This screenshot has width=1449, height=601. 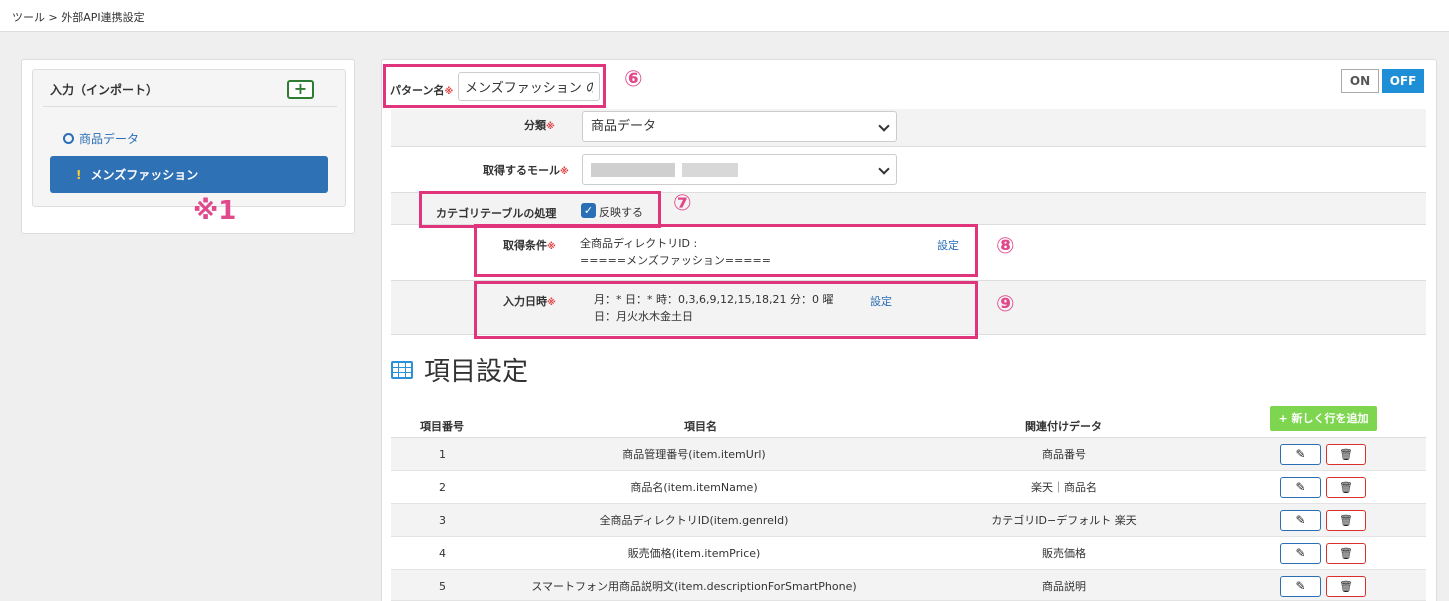 I want to click on reflect-checkbox: ✓, so click(x=588, y=210).